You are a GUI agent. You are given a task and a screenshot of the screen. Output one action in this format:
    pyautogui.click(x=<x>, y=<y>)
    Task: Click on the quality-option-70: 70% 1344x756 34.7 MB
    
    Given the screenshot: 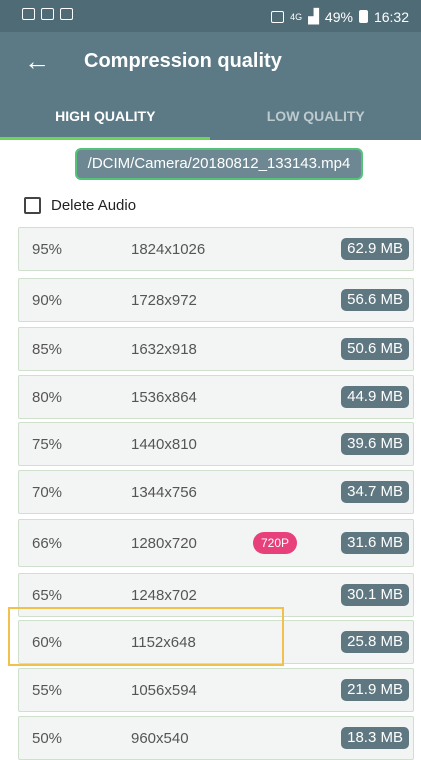 What is the action you would take?
    pyautogui.click(x=216, y=492)
    